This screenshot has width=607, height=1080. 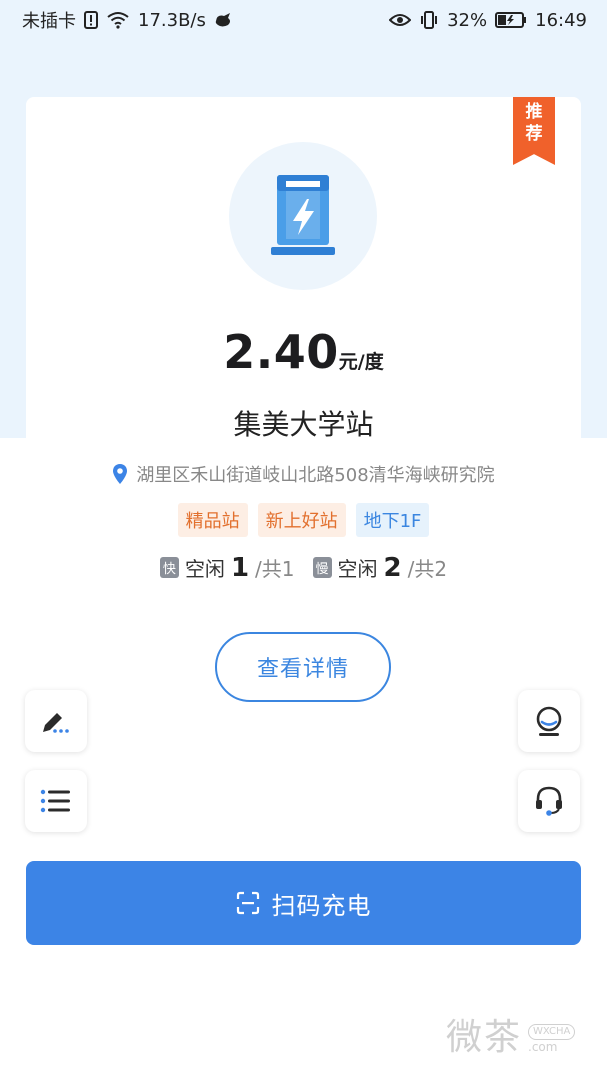 I want to click on recommend-ribbon: 推 荐, so click(x=534, y=131).